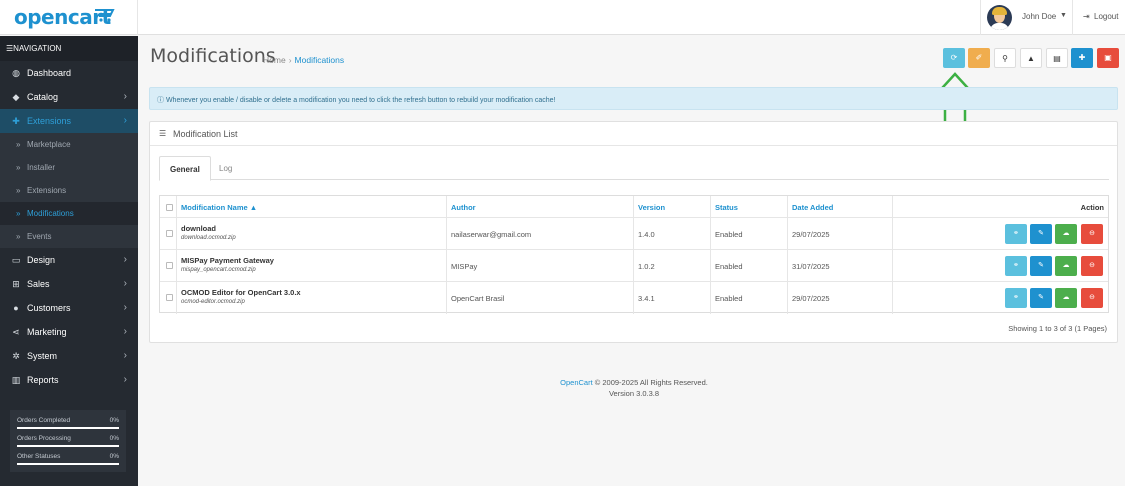 Image resolution: width=1125 pixels, height=486 pixels. I want to click on footer-version: Version 3.0.3.8, so click(634, 393).